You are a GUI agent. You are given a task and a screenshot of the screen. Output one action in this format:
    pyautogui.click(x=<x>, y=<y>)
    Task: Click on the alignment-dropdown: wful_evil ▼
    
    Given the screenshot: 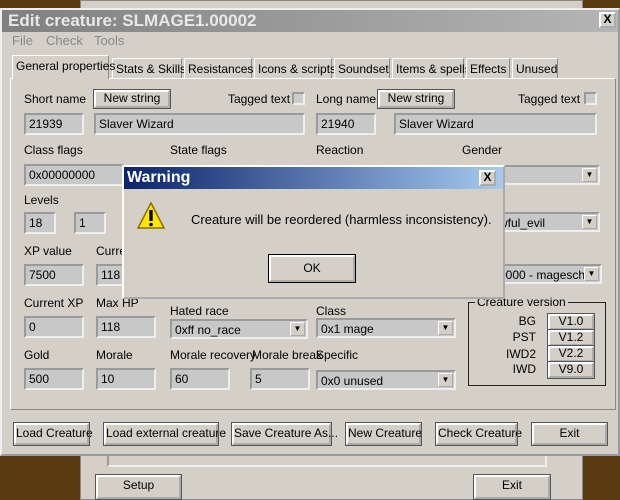 What is the action you would take?
    pyautogui.click(x=547, y=222)
    